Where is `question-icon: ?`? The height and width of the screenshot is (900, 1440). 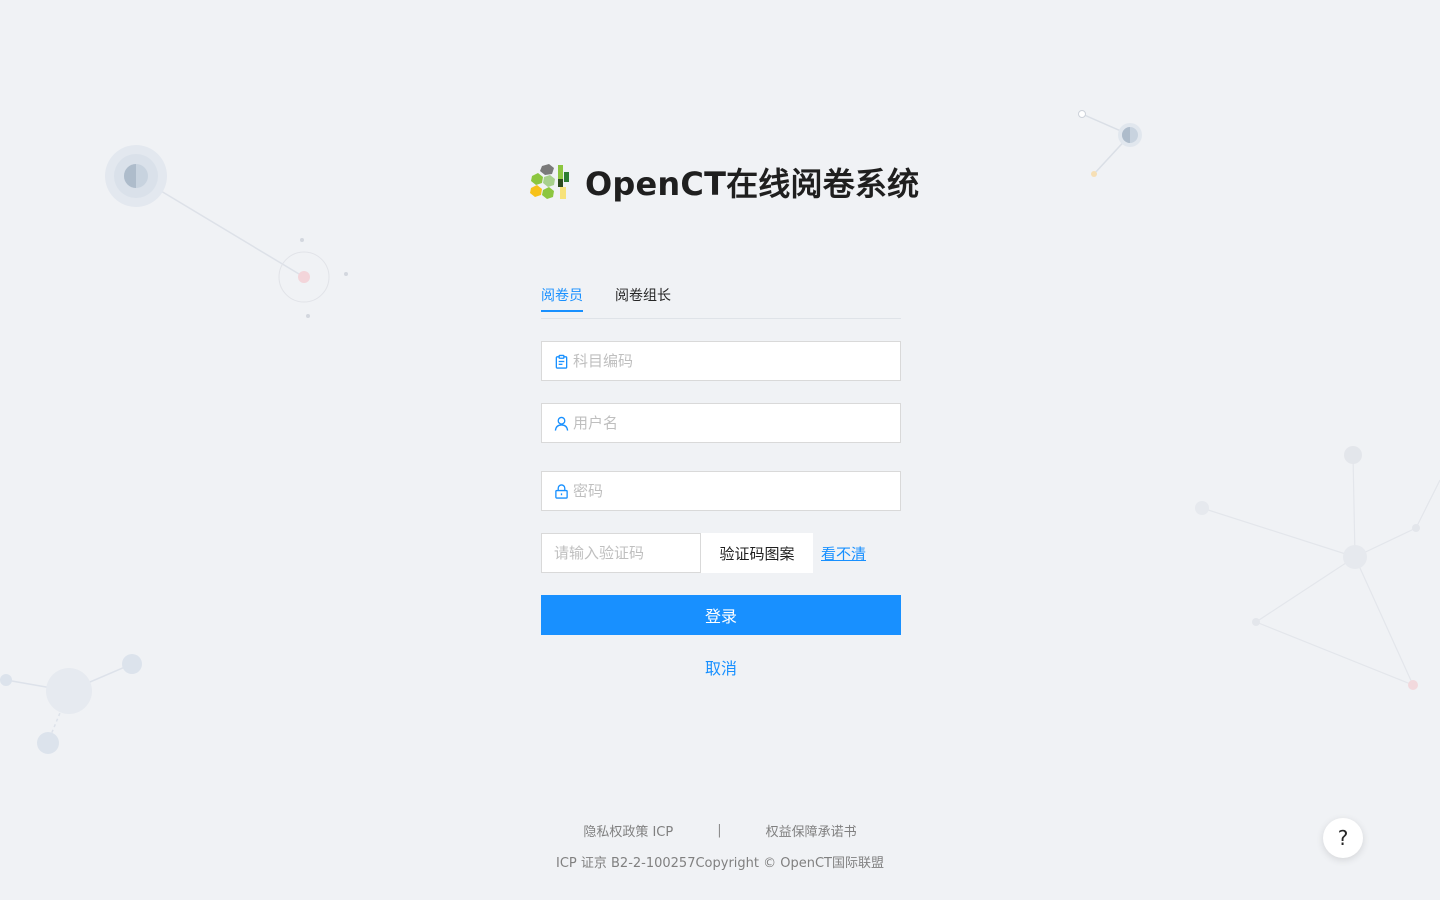
question-icon: ? is located at coordinates (1343, 838).